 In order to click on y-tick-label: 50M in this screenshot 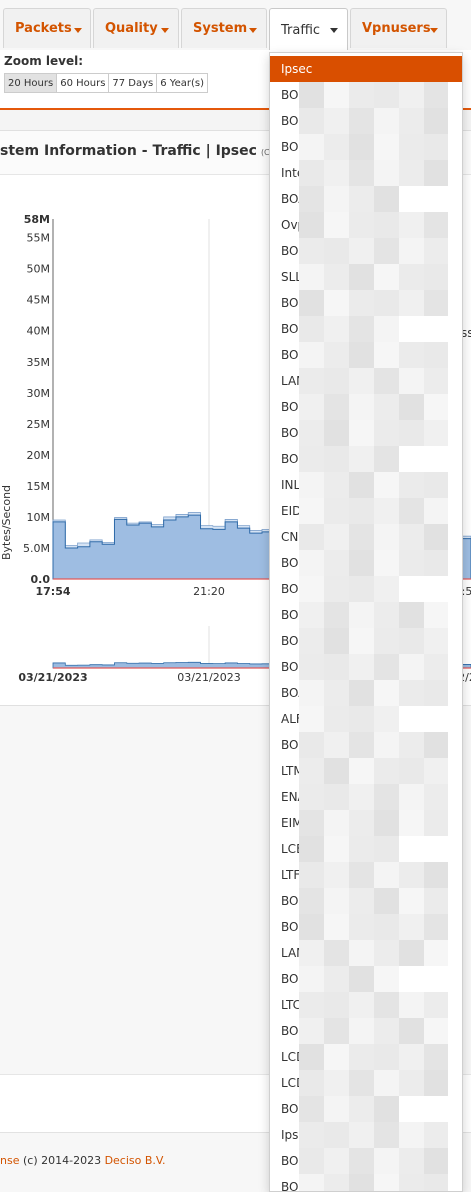, I will do `click(39, 269)`.